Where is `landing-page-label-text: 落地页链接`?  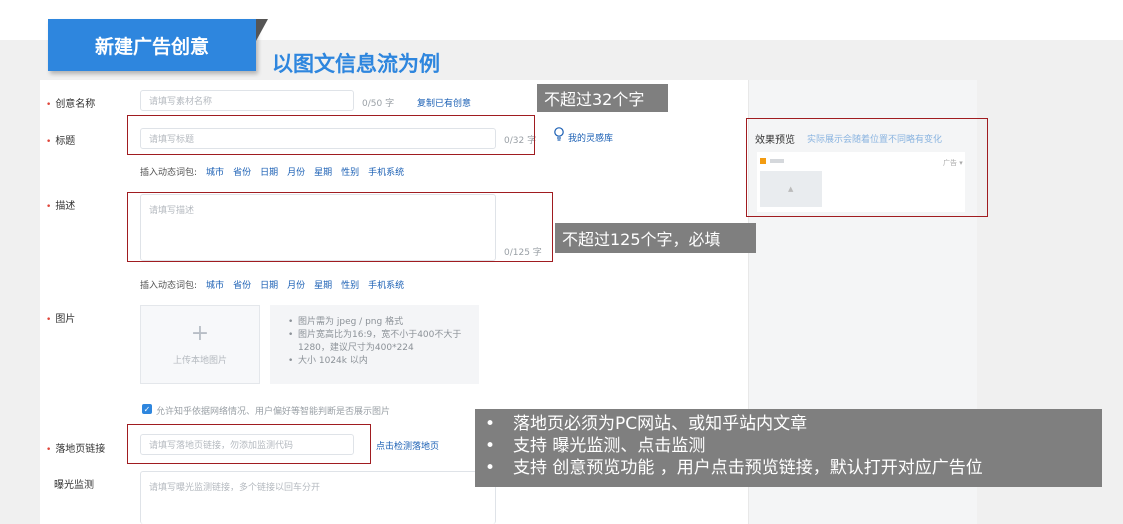 landing-page-label-text: 落地页链接 is located at coordinates (80, 449).